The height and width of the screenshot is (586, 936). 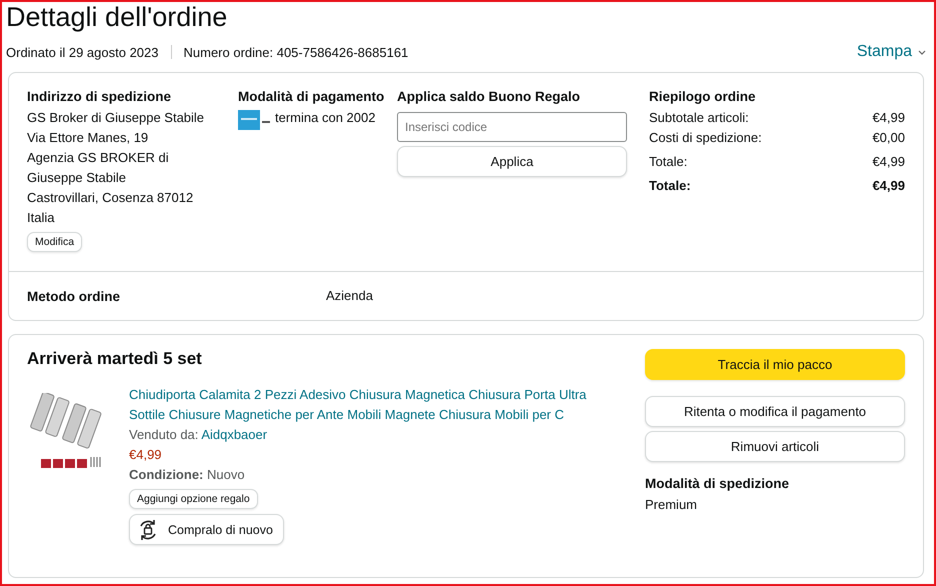 What do you see at coordinates (206, 529) in the screenshot?
I see `buy-again-button: Compralo di nuovo` at bounding box center [206, 529].